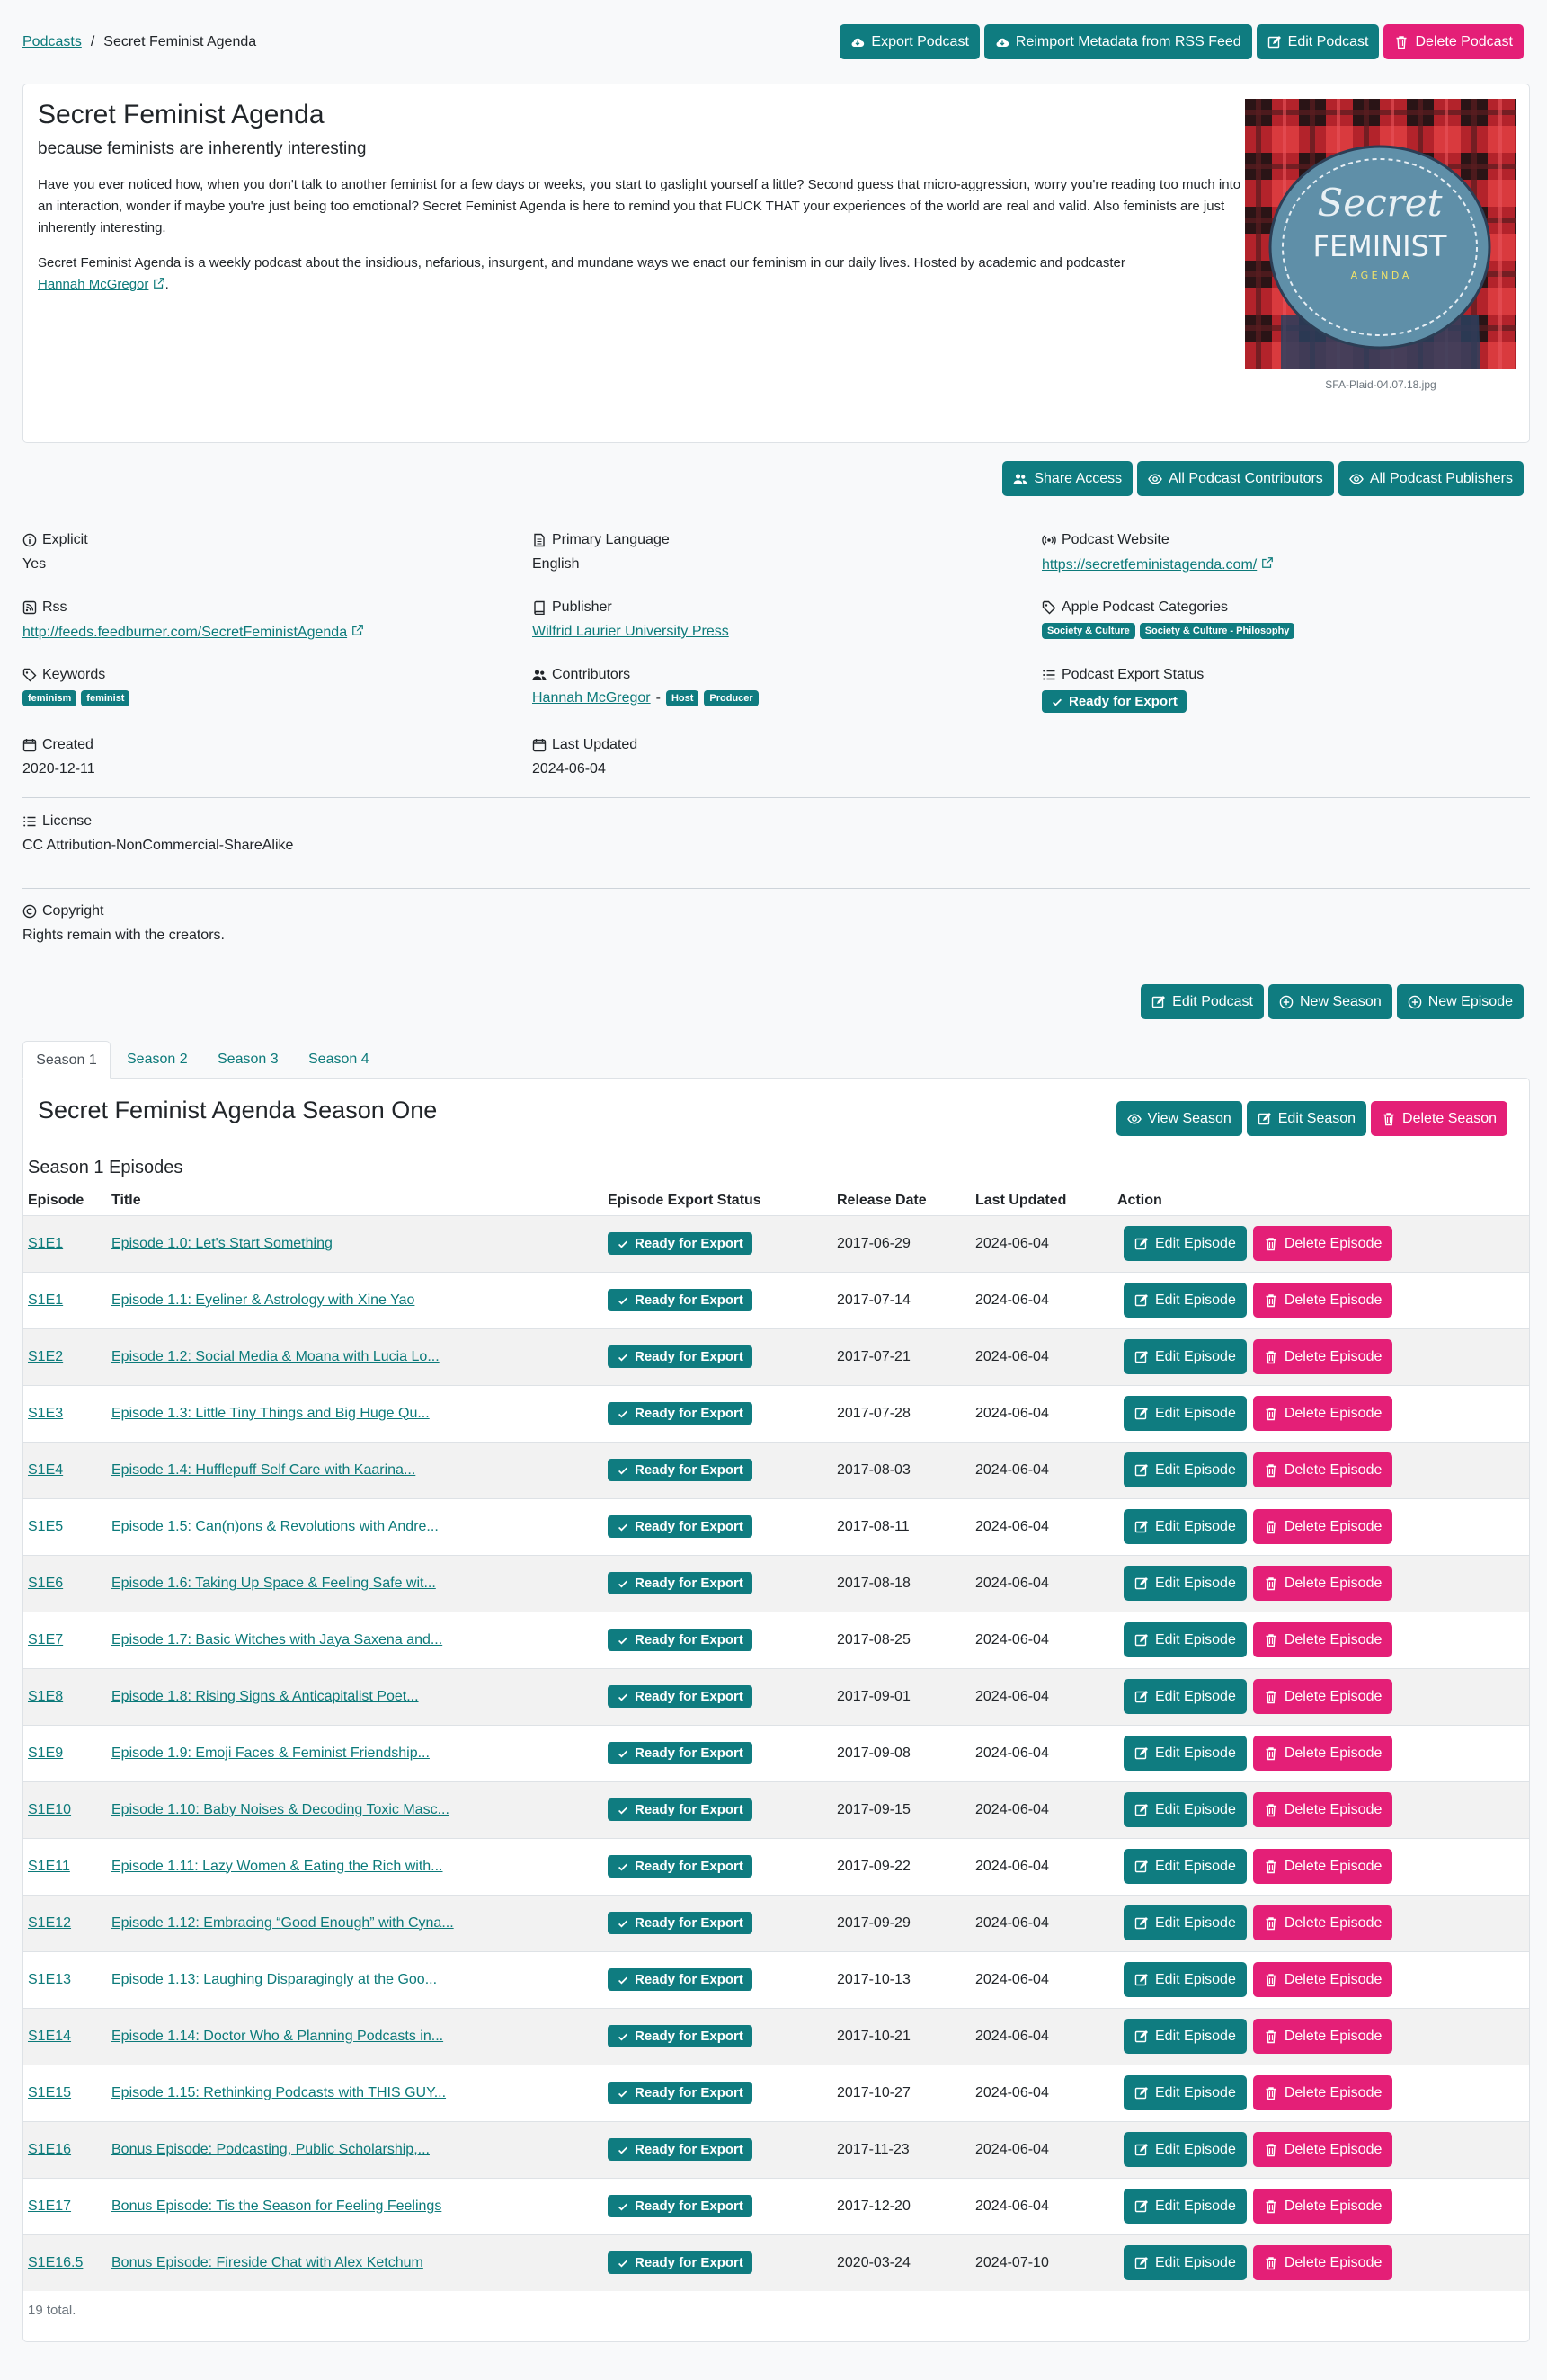 This screenshot has height=2380, width=1547. Describe the element at coordinates (1460, 1001) in the screenshot. I see `new-episode-button: New Episode` at that location.